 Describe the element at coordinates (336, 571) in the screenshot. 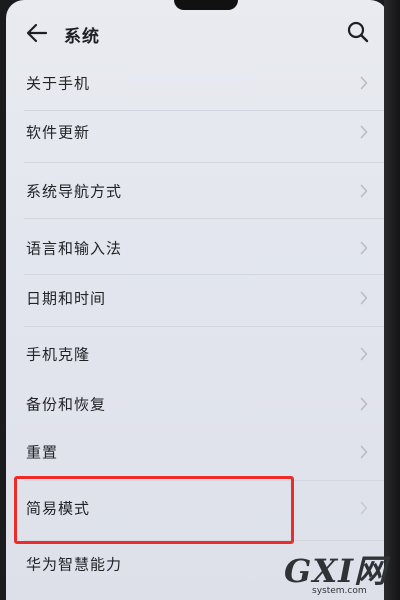

I see `watermark-logo-text: GXI网` at that location.